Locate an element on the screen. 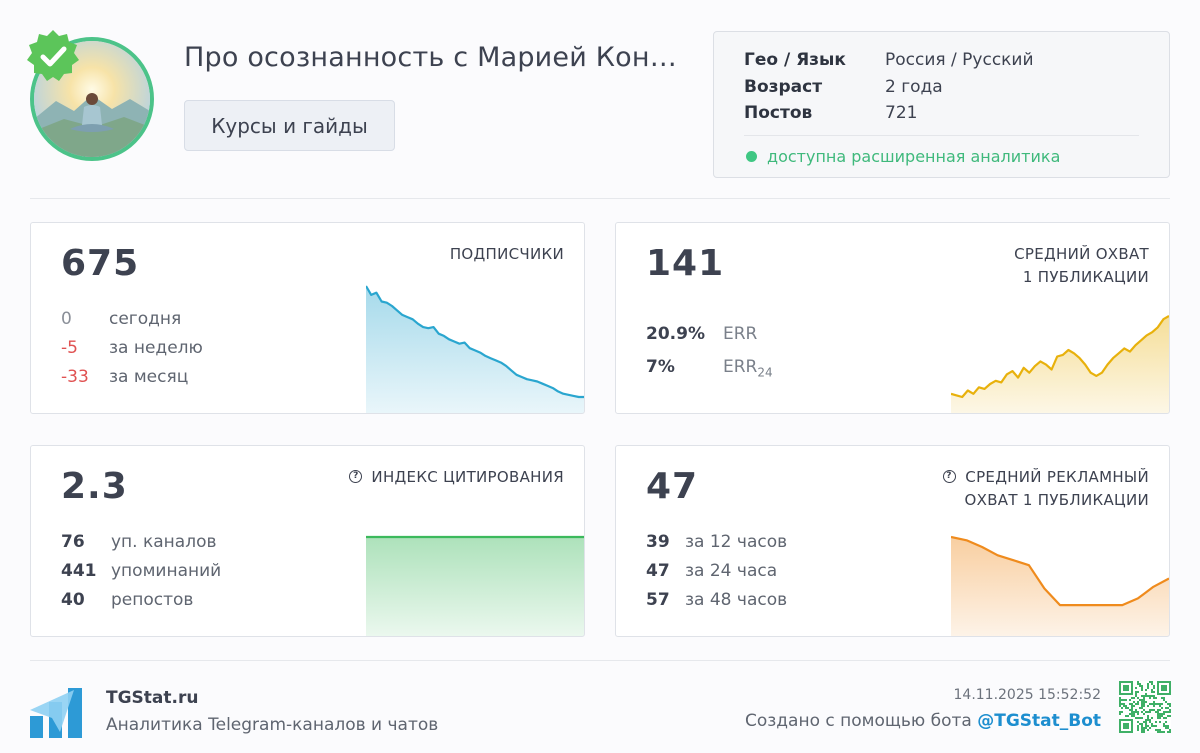 This screenshot has width=1200, height=753. h48-value: 57 is located at coordinates (658, 600).